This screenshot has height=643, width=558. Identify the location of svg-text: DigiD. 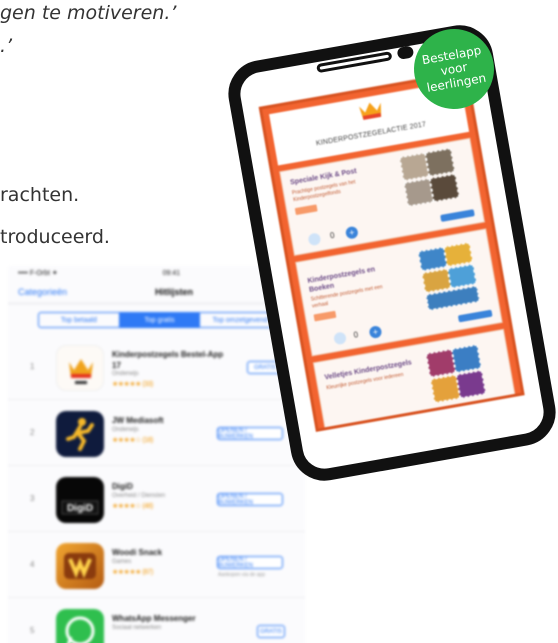
(80, 508).